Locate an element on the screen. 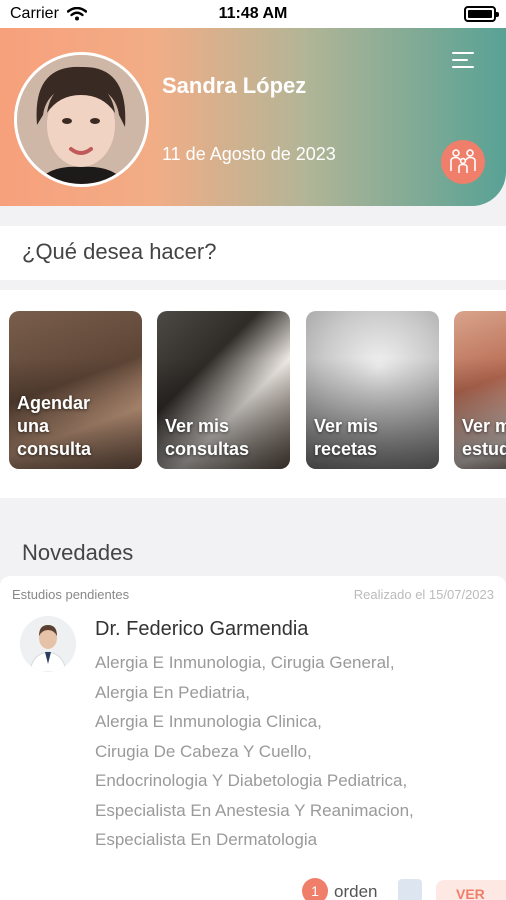 Image resolution: width=506 pixels, height=900 pixels. user-avatar is located at coordinates (81, 119).